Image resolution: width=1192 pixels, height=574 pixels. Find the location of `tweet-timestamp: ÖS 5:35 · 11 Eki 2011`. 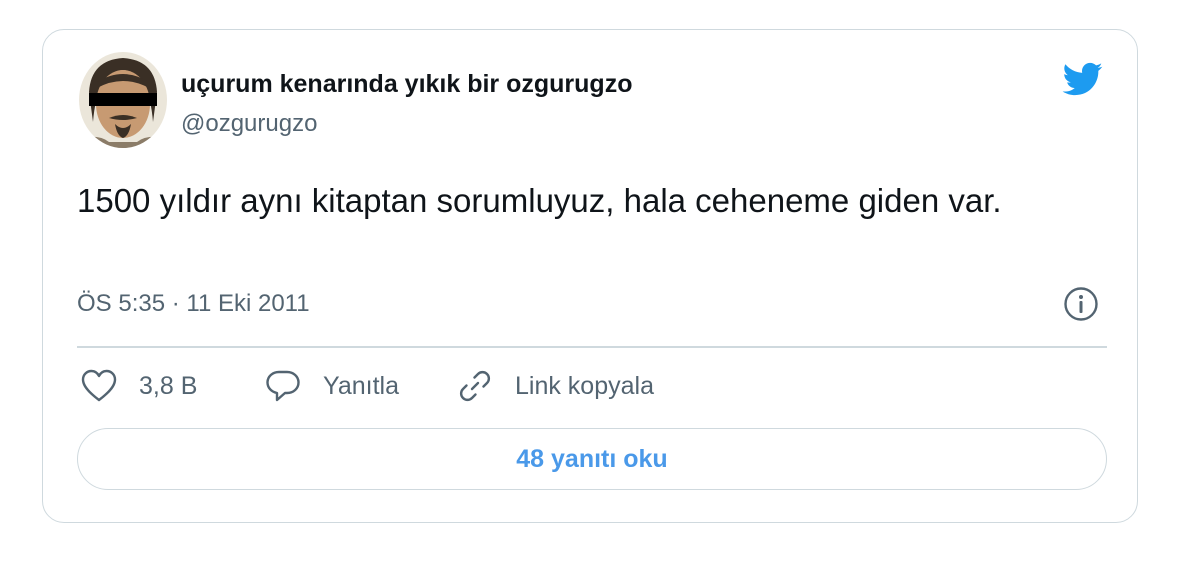

tweet-timestamp: ÖS 5:35 · 11 Eki 2011 is located at coordinates (193, 304).